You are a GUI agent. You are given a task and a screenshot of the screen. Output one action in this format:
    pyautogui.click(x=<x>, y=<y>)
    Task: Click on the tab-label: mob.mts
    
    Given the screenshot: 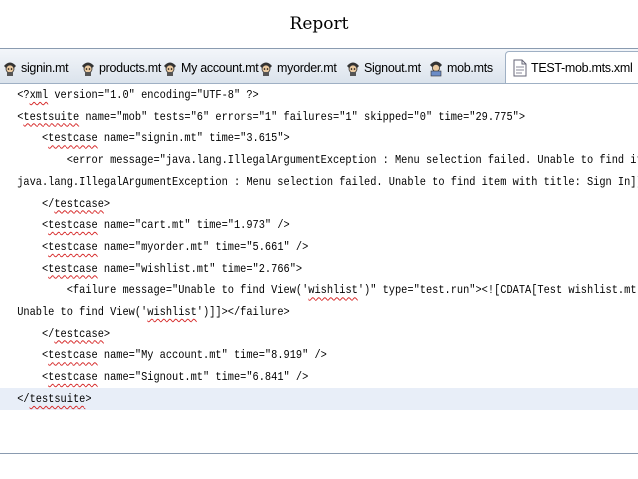 What is the action you would take?
    pyautogui.click(x=470, y=68)
    